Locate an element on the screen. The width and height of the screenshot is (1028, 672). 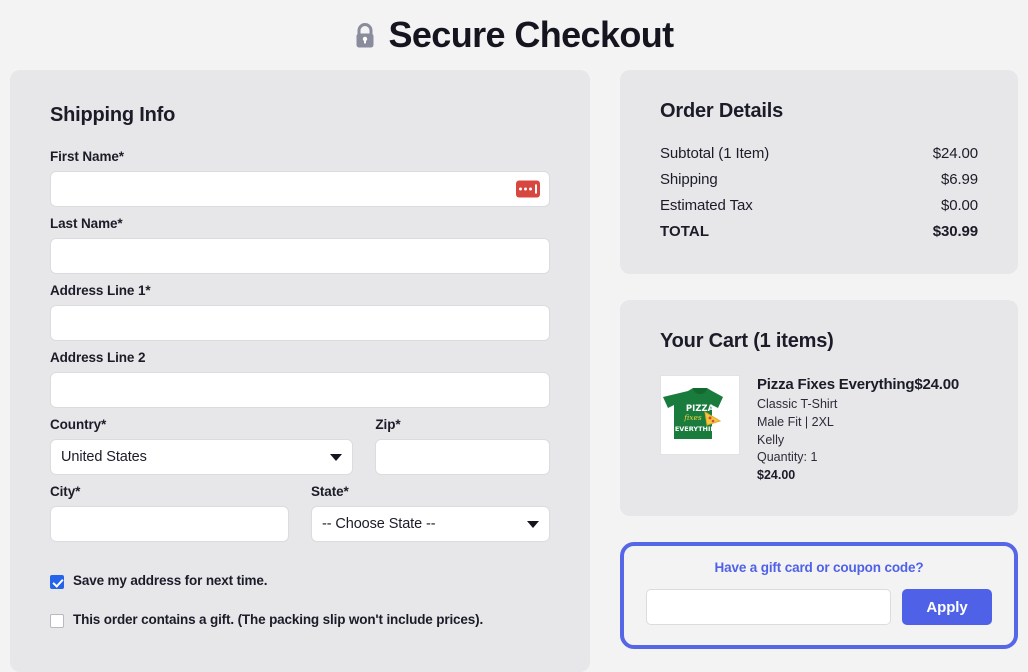
order-row-tax: Estimated Tax $0.00 is located at coordinates (819, 205).